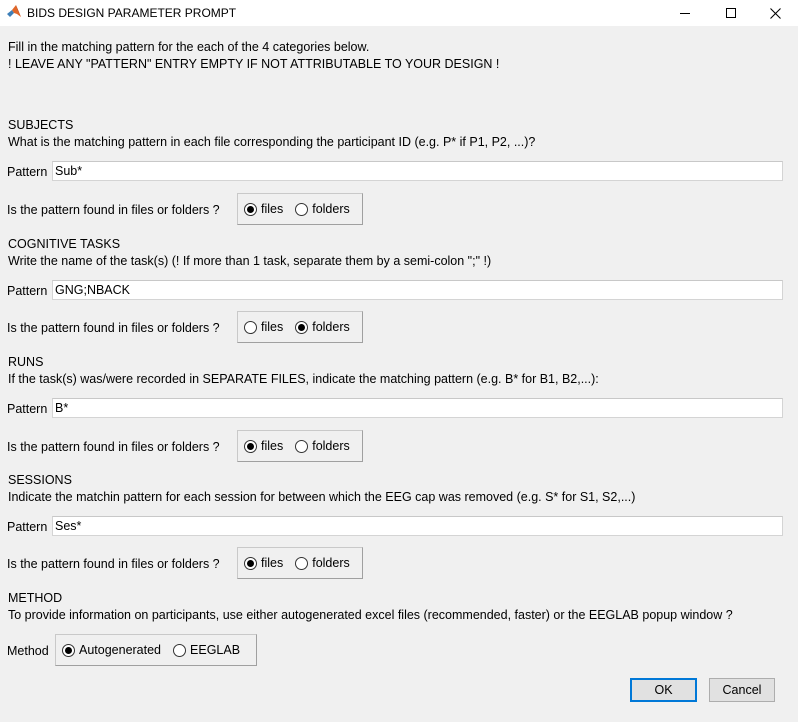 The image size is (798, 722). I want to click on maximize-icon, so click(731, 13).